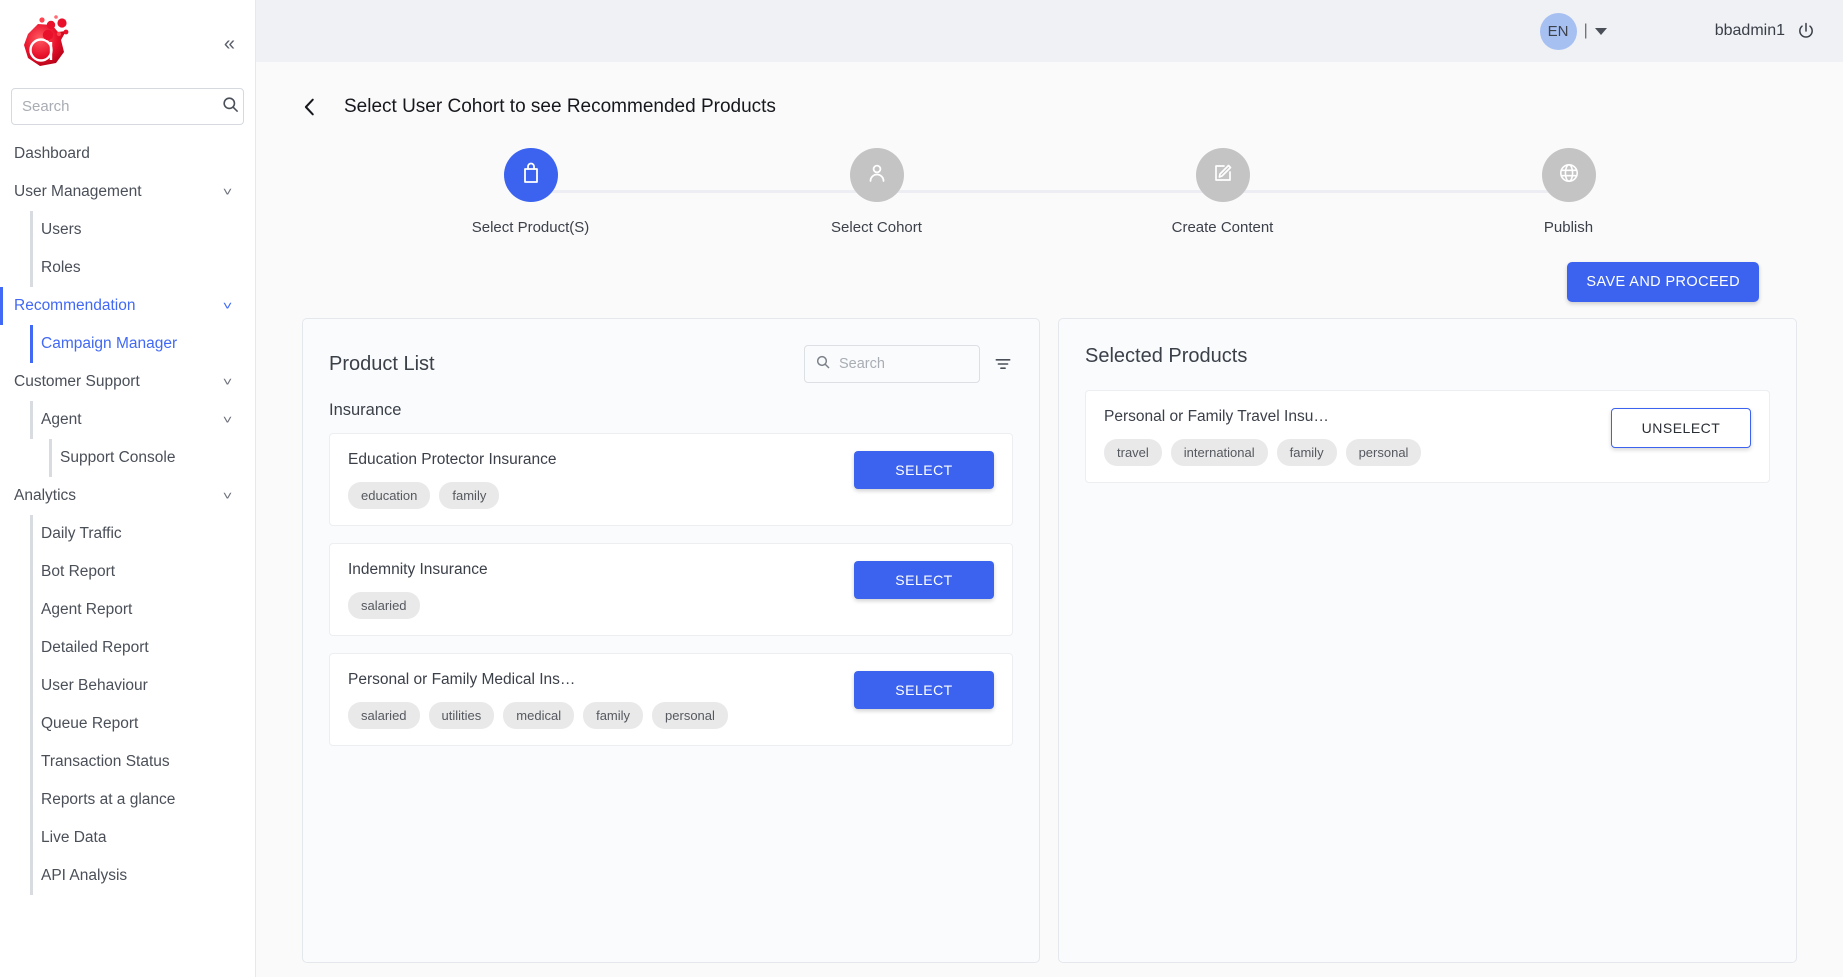 The image size is (1843, 977). I want to click on edit-icon, so click(1223, 175).